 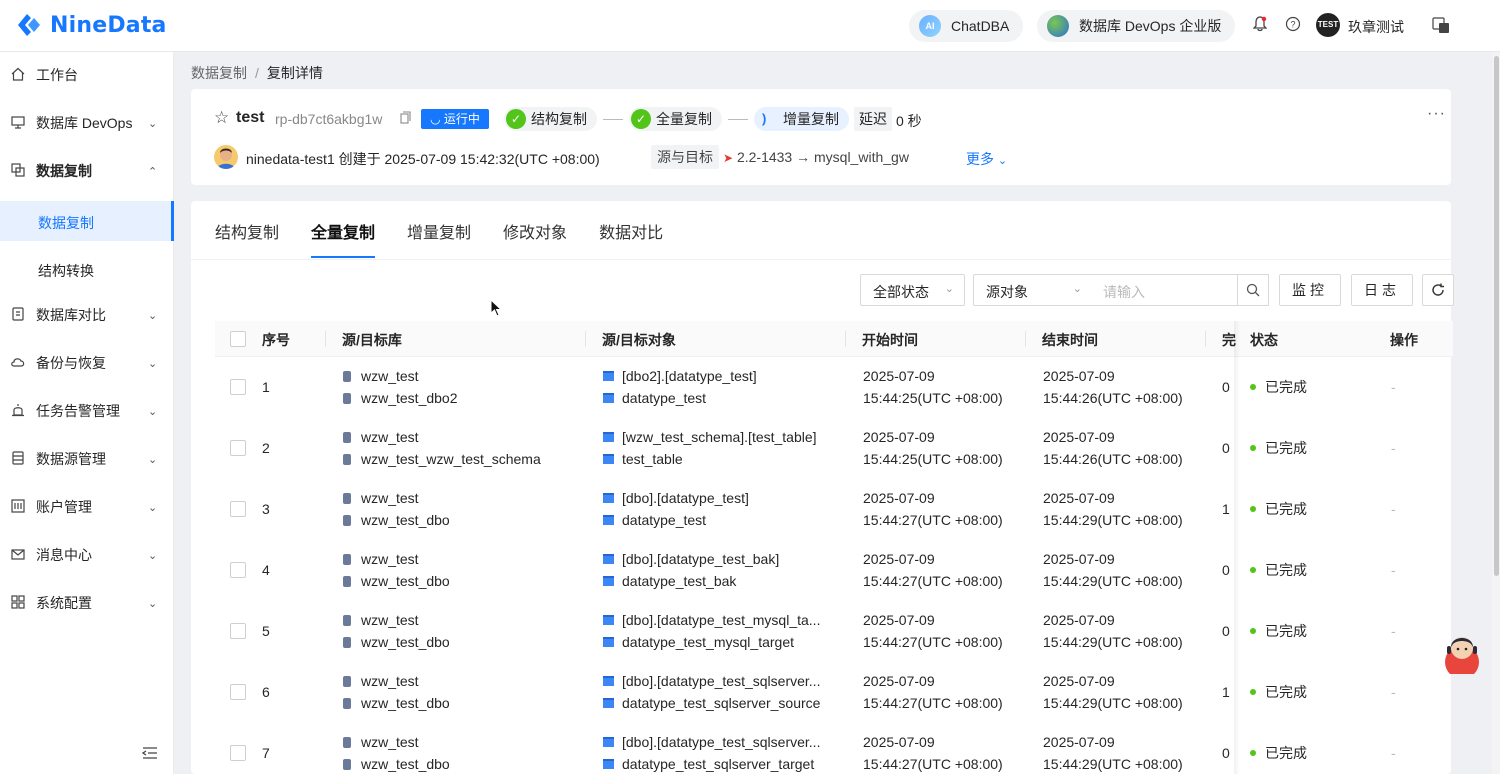 What do you see at coordinates (1165, 290) in the screenshot?
I see `search-input: 请输入` at bounding box center [1165, 290].